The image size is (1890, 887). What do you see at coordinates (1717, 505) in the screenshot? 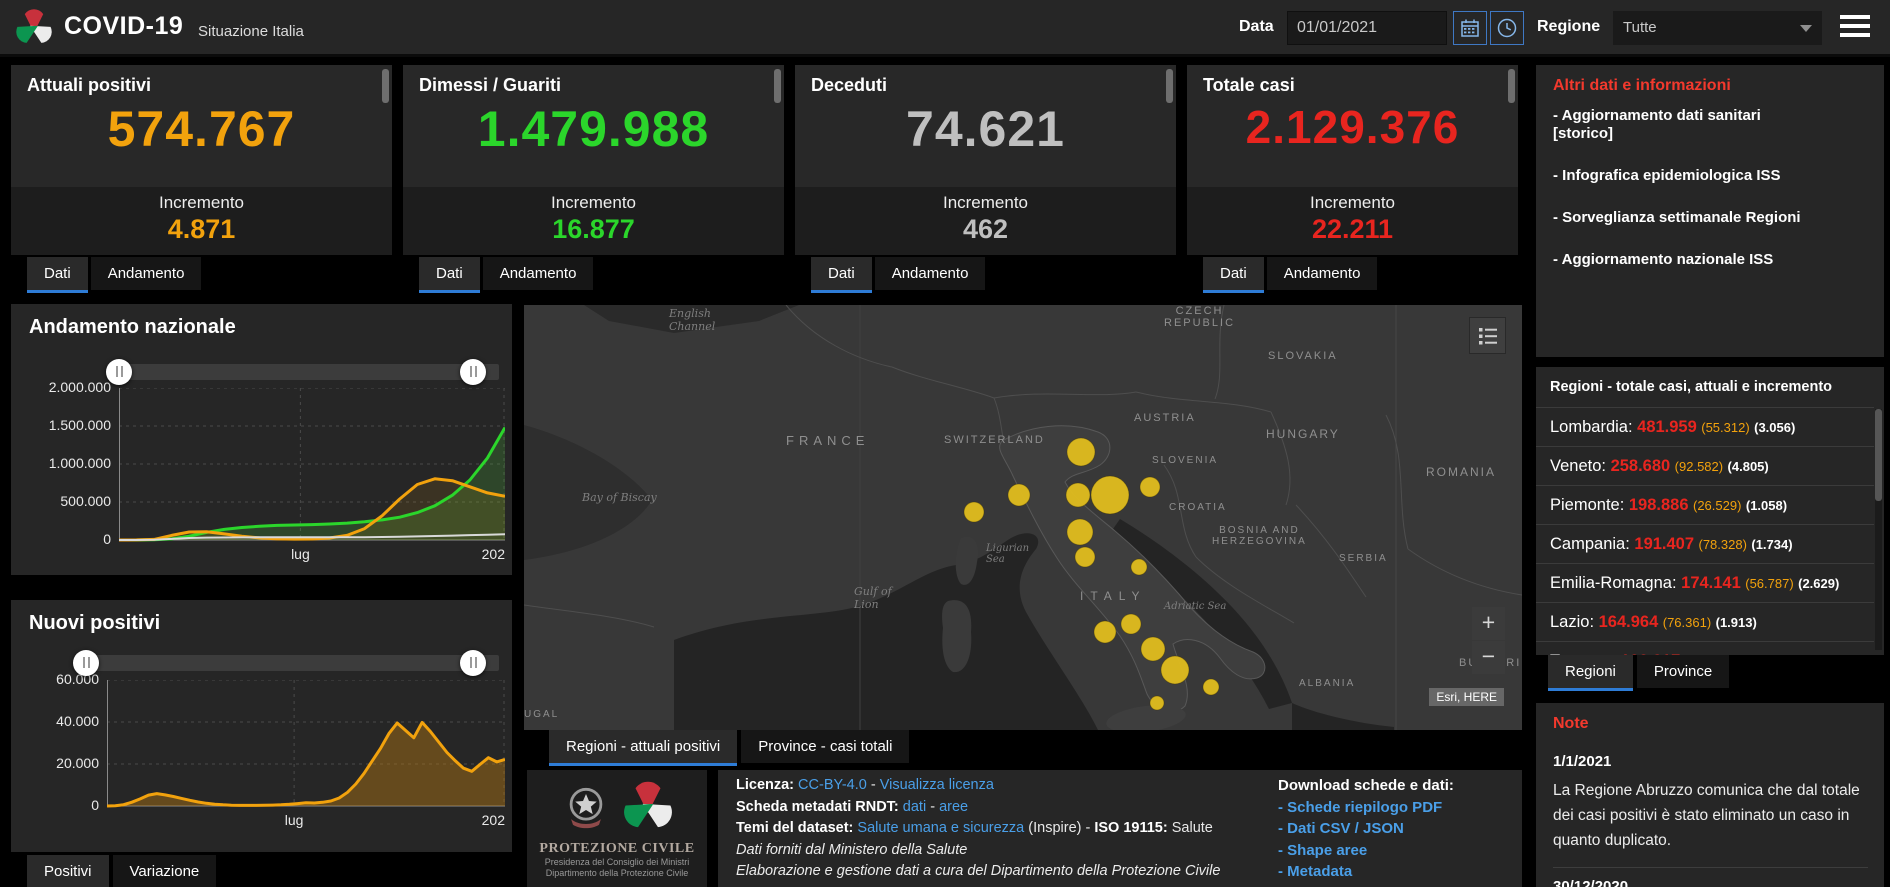
I see `region-current: (26.529)` at bounding box center [1717, 505].